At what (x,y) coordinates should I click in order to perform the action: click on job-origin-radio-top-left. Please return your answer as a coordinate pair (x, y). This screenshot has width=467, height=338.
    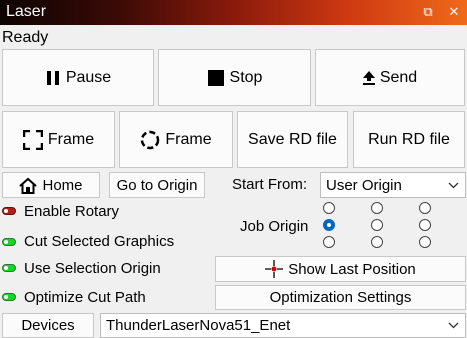
    Looking at the image, I should click on (329, 208).